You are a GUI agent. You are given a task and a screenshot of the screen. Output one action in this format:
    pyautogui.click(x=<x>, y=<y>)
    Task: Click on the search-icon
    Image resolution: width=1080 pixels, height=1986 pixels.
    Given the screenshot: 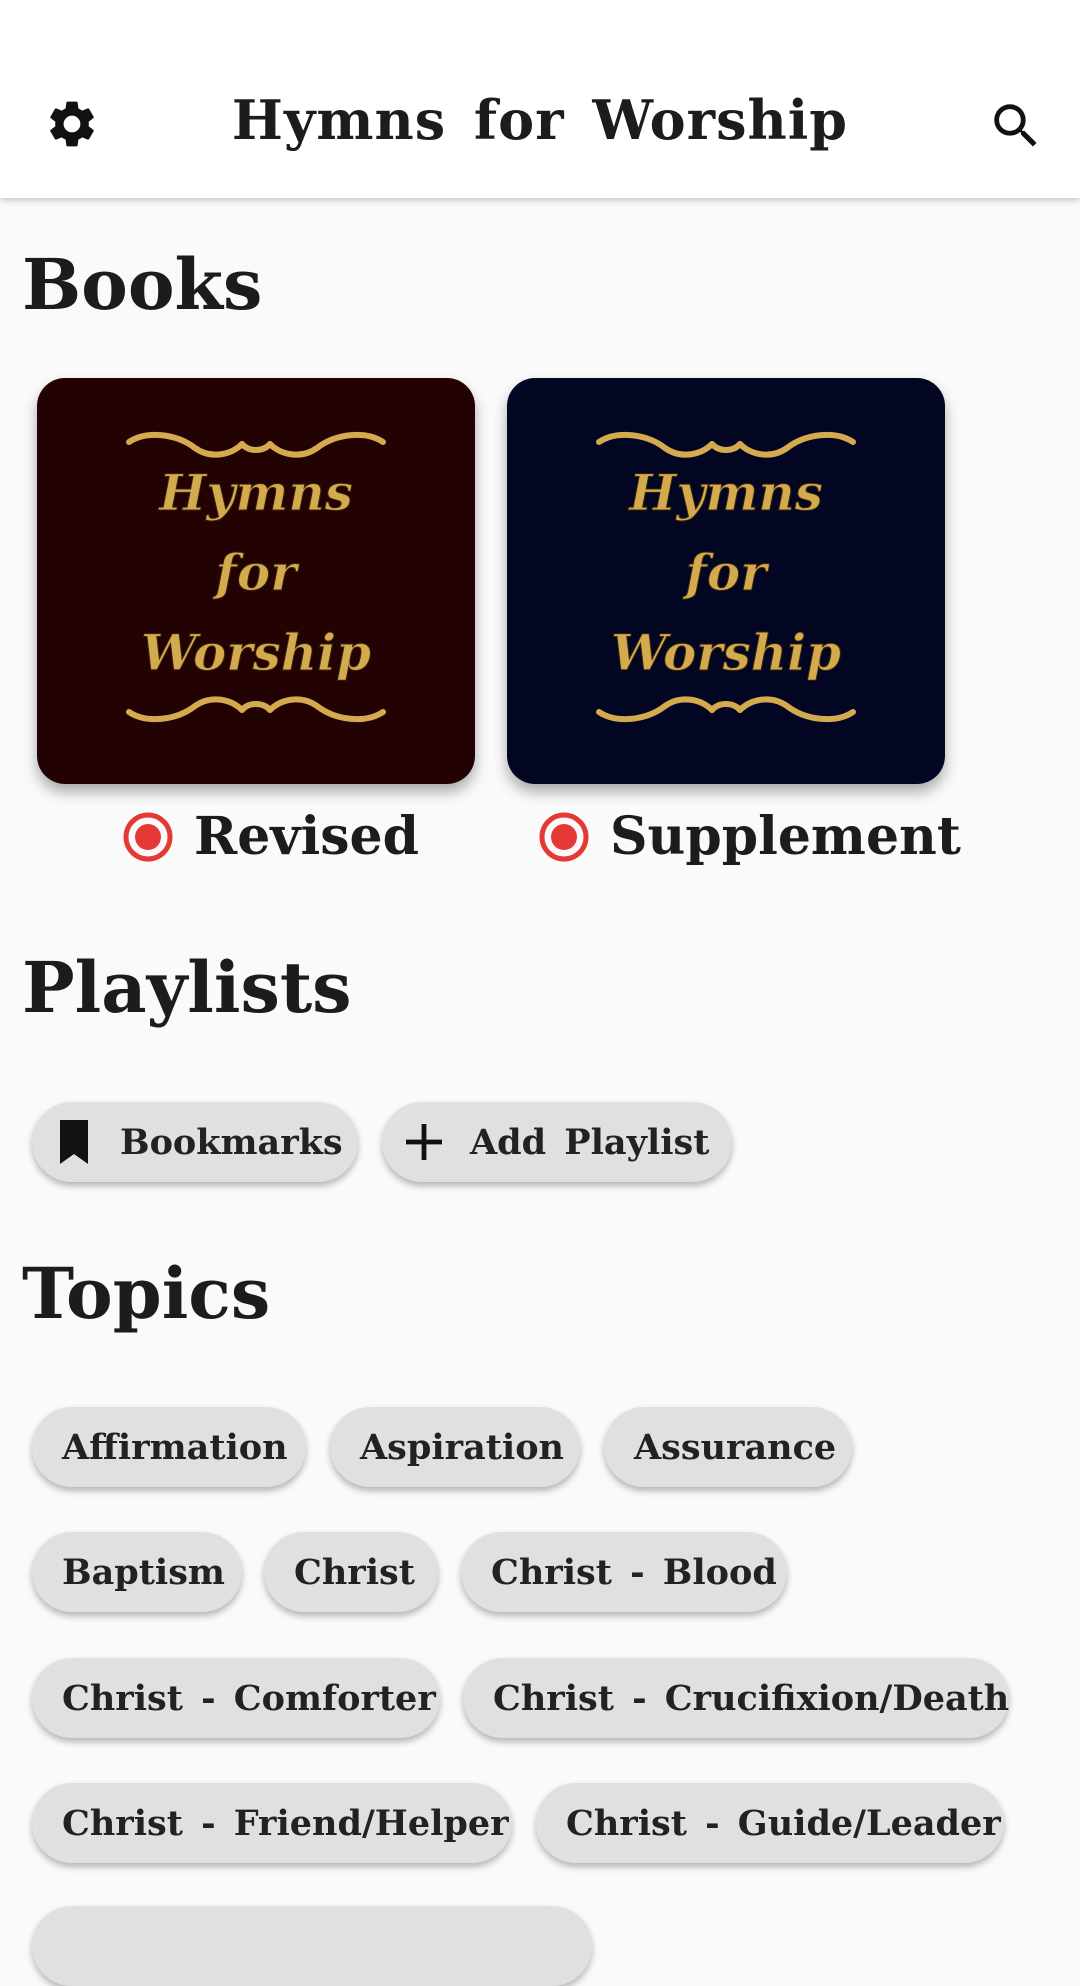 What is the action you would take?
    pyautogui.click(x=1015, y=125)
    